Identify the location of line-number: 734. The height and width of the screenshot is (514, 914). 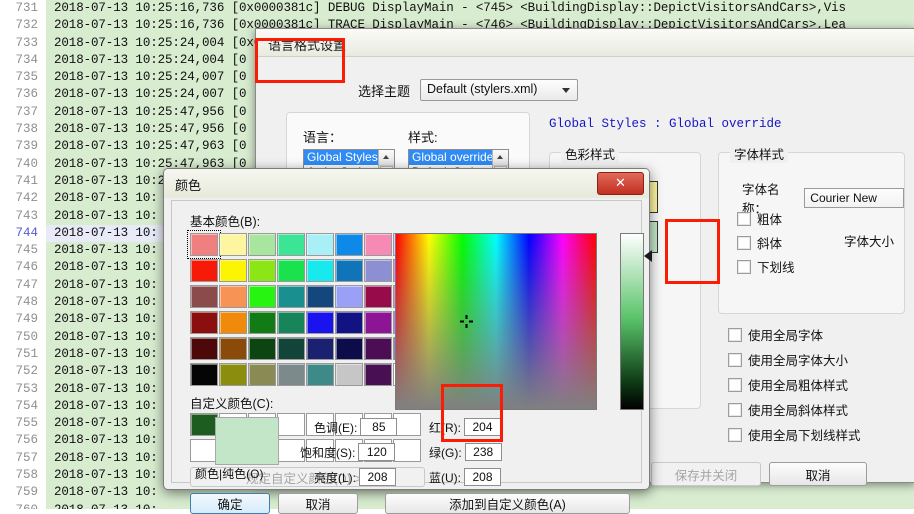
(23, 60).